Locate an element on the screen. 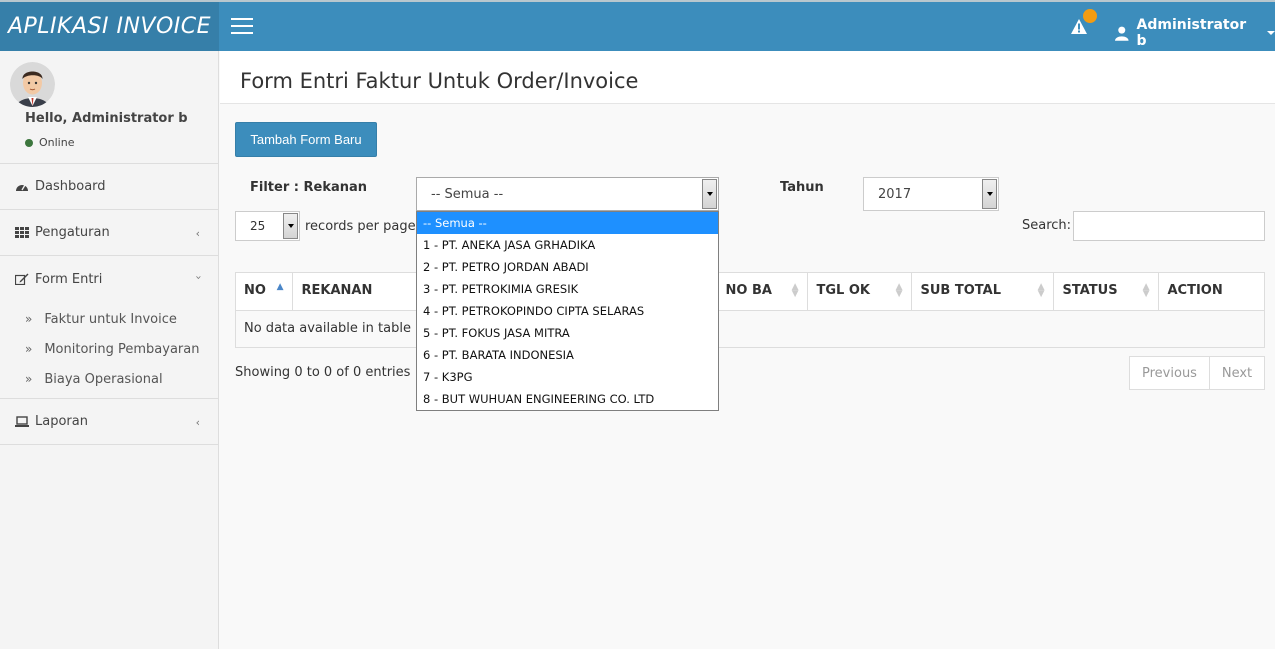 The height and width of the screenshot is (649, 1275). sidebar-item-label: Laporan is located at coordinates (61, 421).